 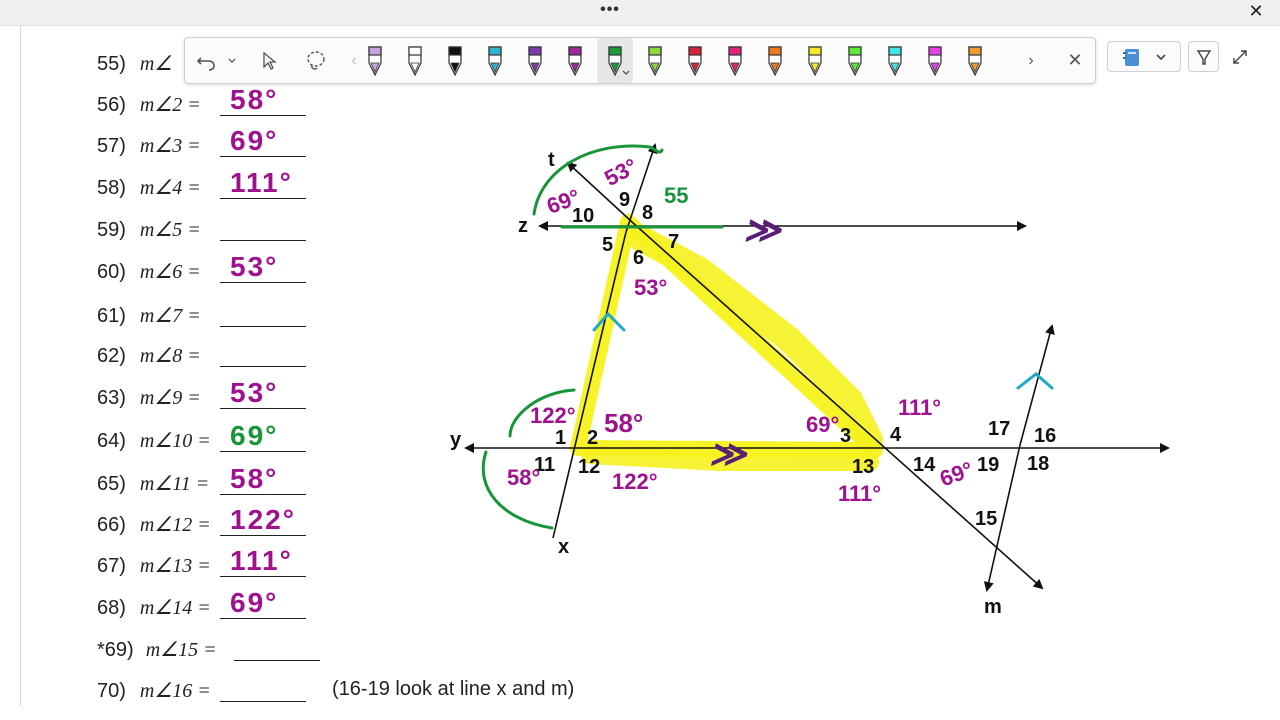 I want to click on angle-13: 13, so click(x=863, y=467).